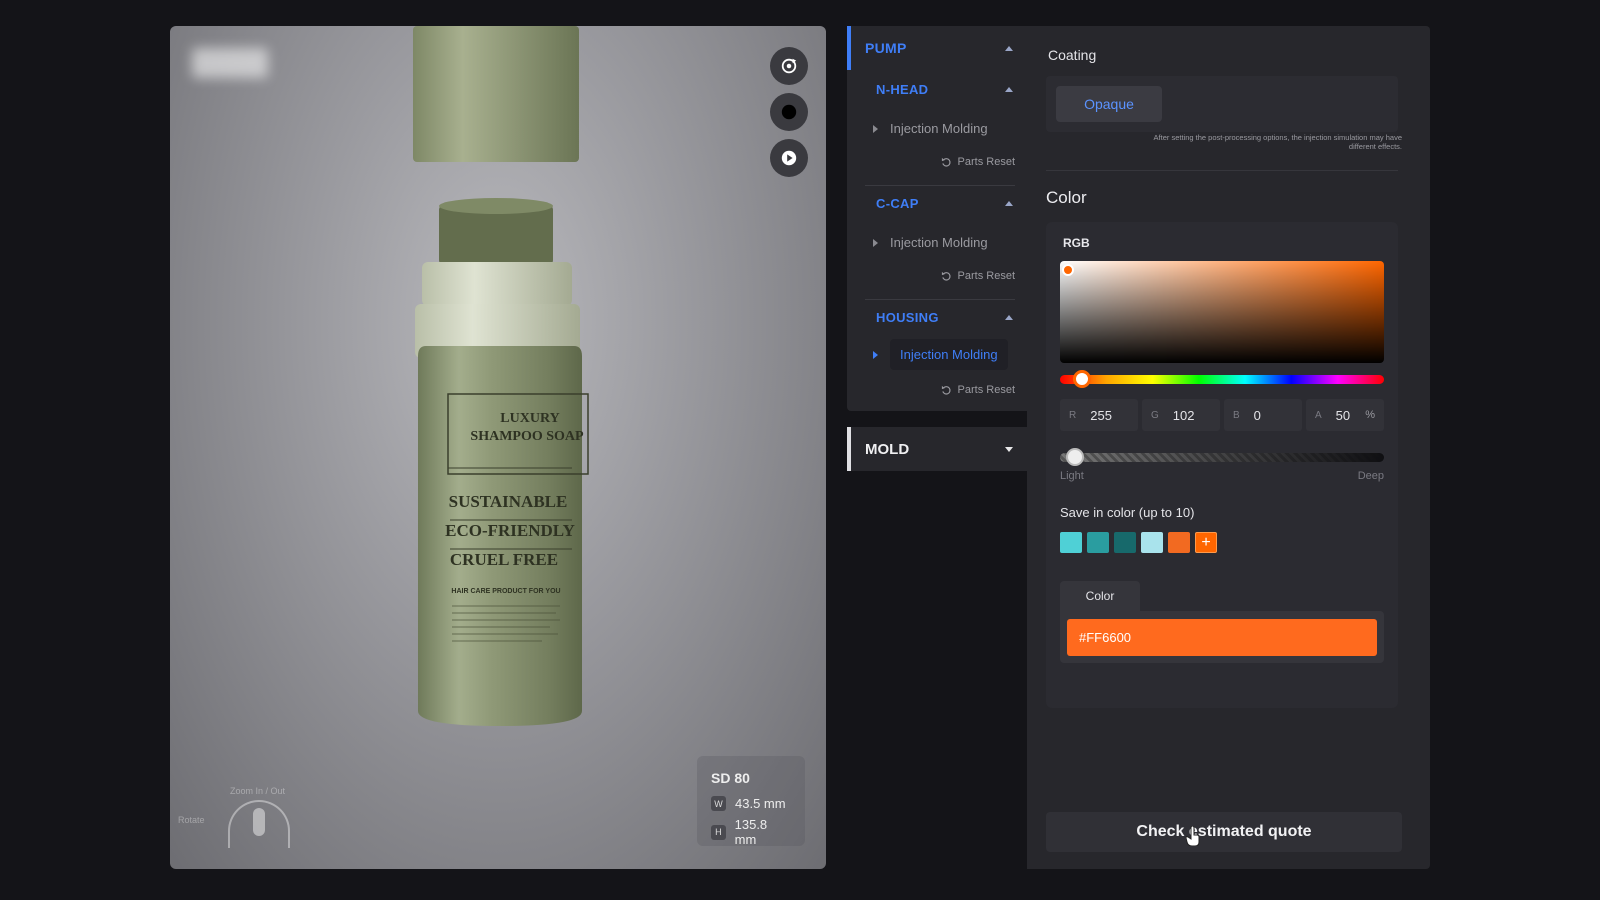  I want to click on b-value: 0, so click(1257, 415).